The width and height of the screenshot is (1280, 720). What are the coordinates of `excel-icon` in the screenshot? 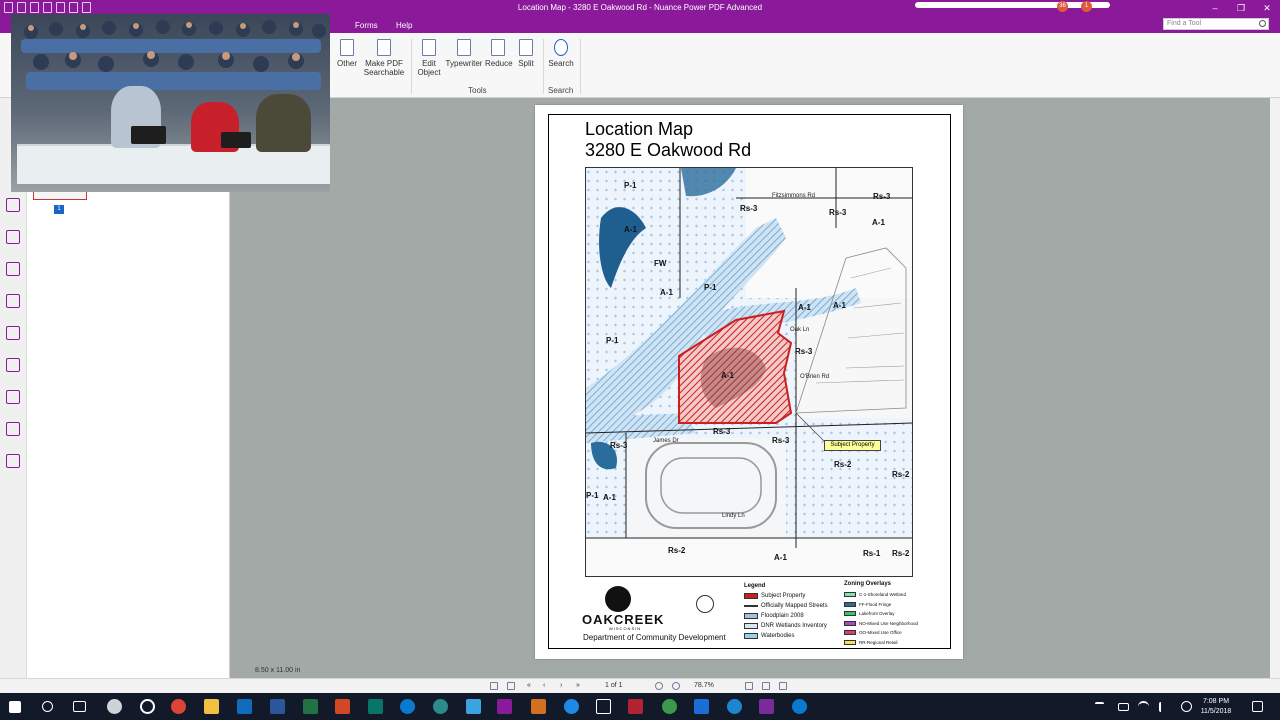 It's located at (310, 706).